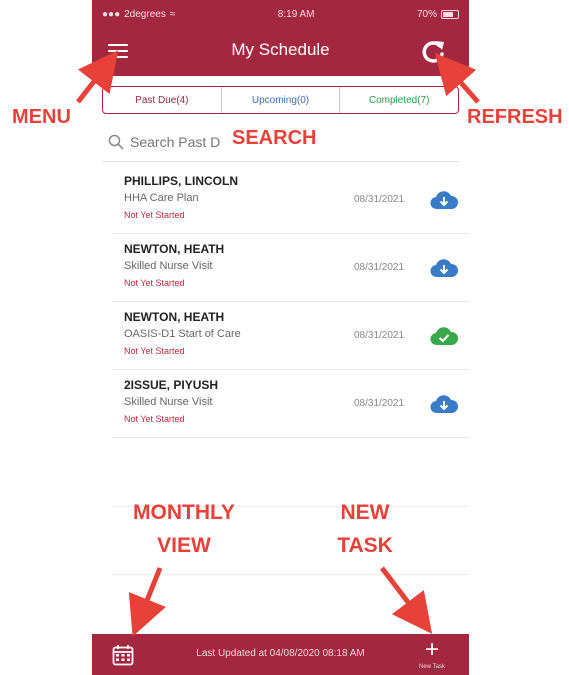 The width and height of the screenshot is (569, 675). What do you see at coordinates (365, 529) in the screenshot?
I see `annotation-new-task: NEW TASK` at bounding box center [365, 529].